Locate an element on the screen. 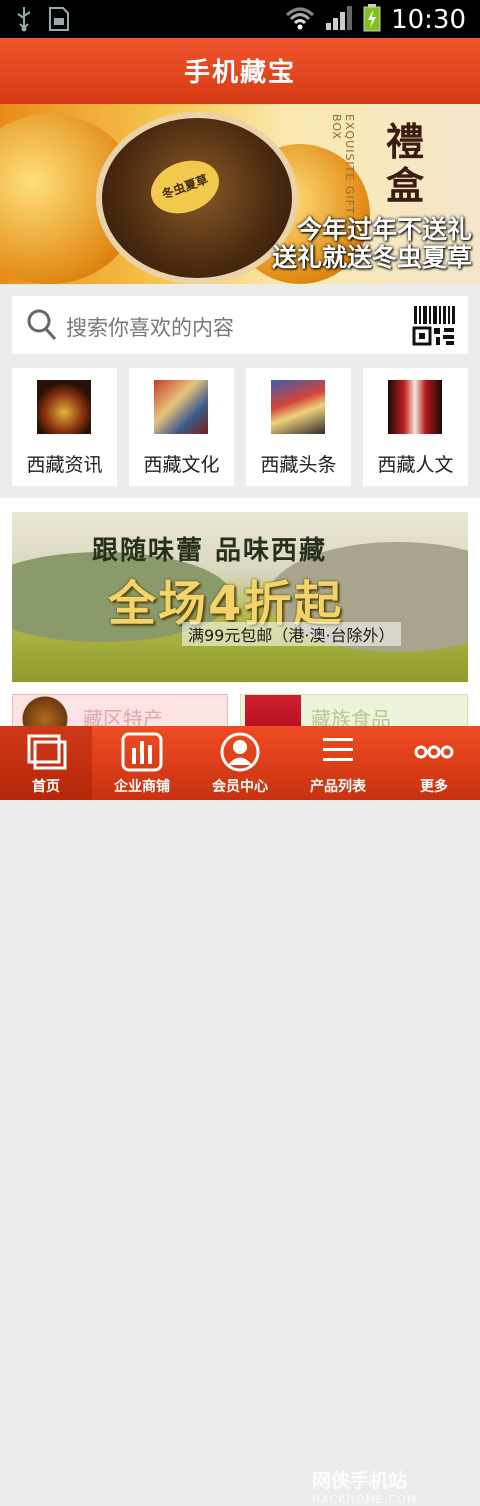 The width and height of the screenshot is (480, 1506). category-tibet-headlines: 西藏头条 is located at coordinates (298, 427).